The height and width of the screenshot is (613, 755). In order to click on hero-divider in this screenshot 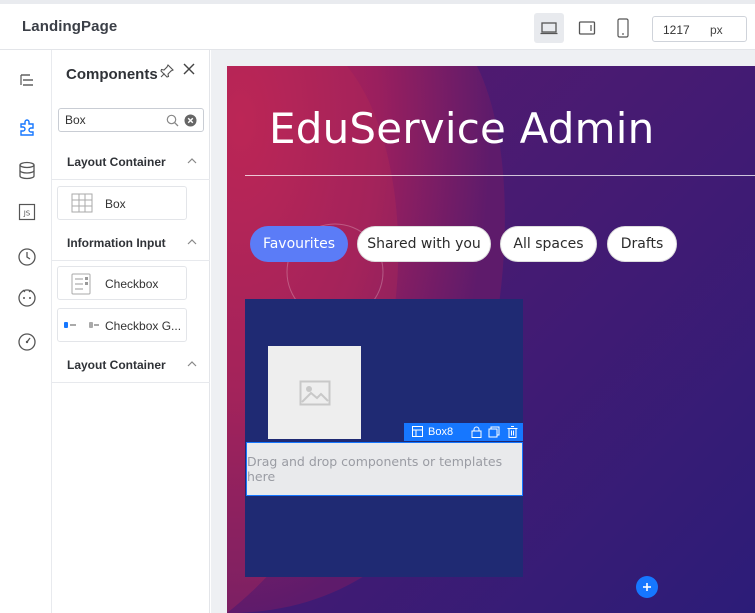, I will do `click(500, 175)`.